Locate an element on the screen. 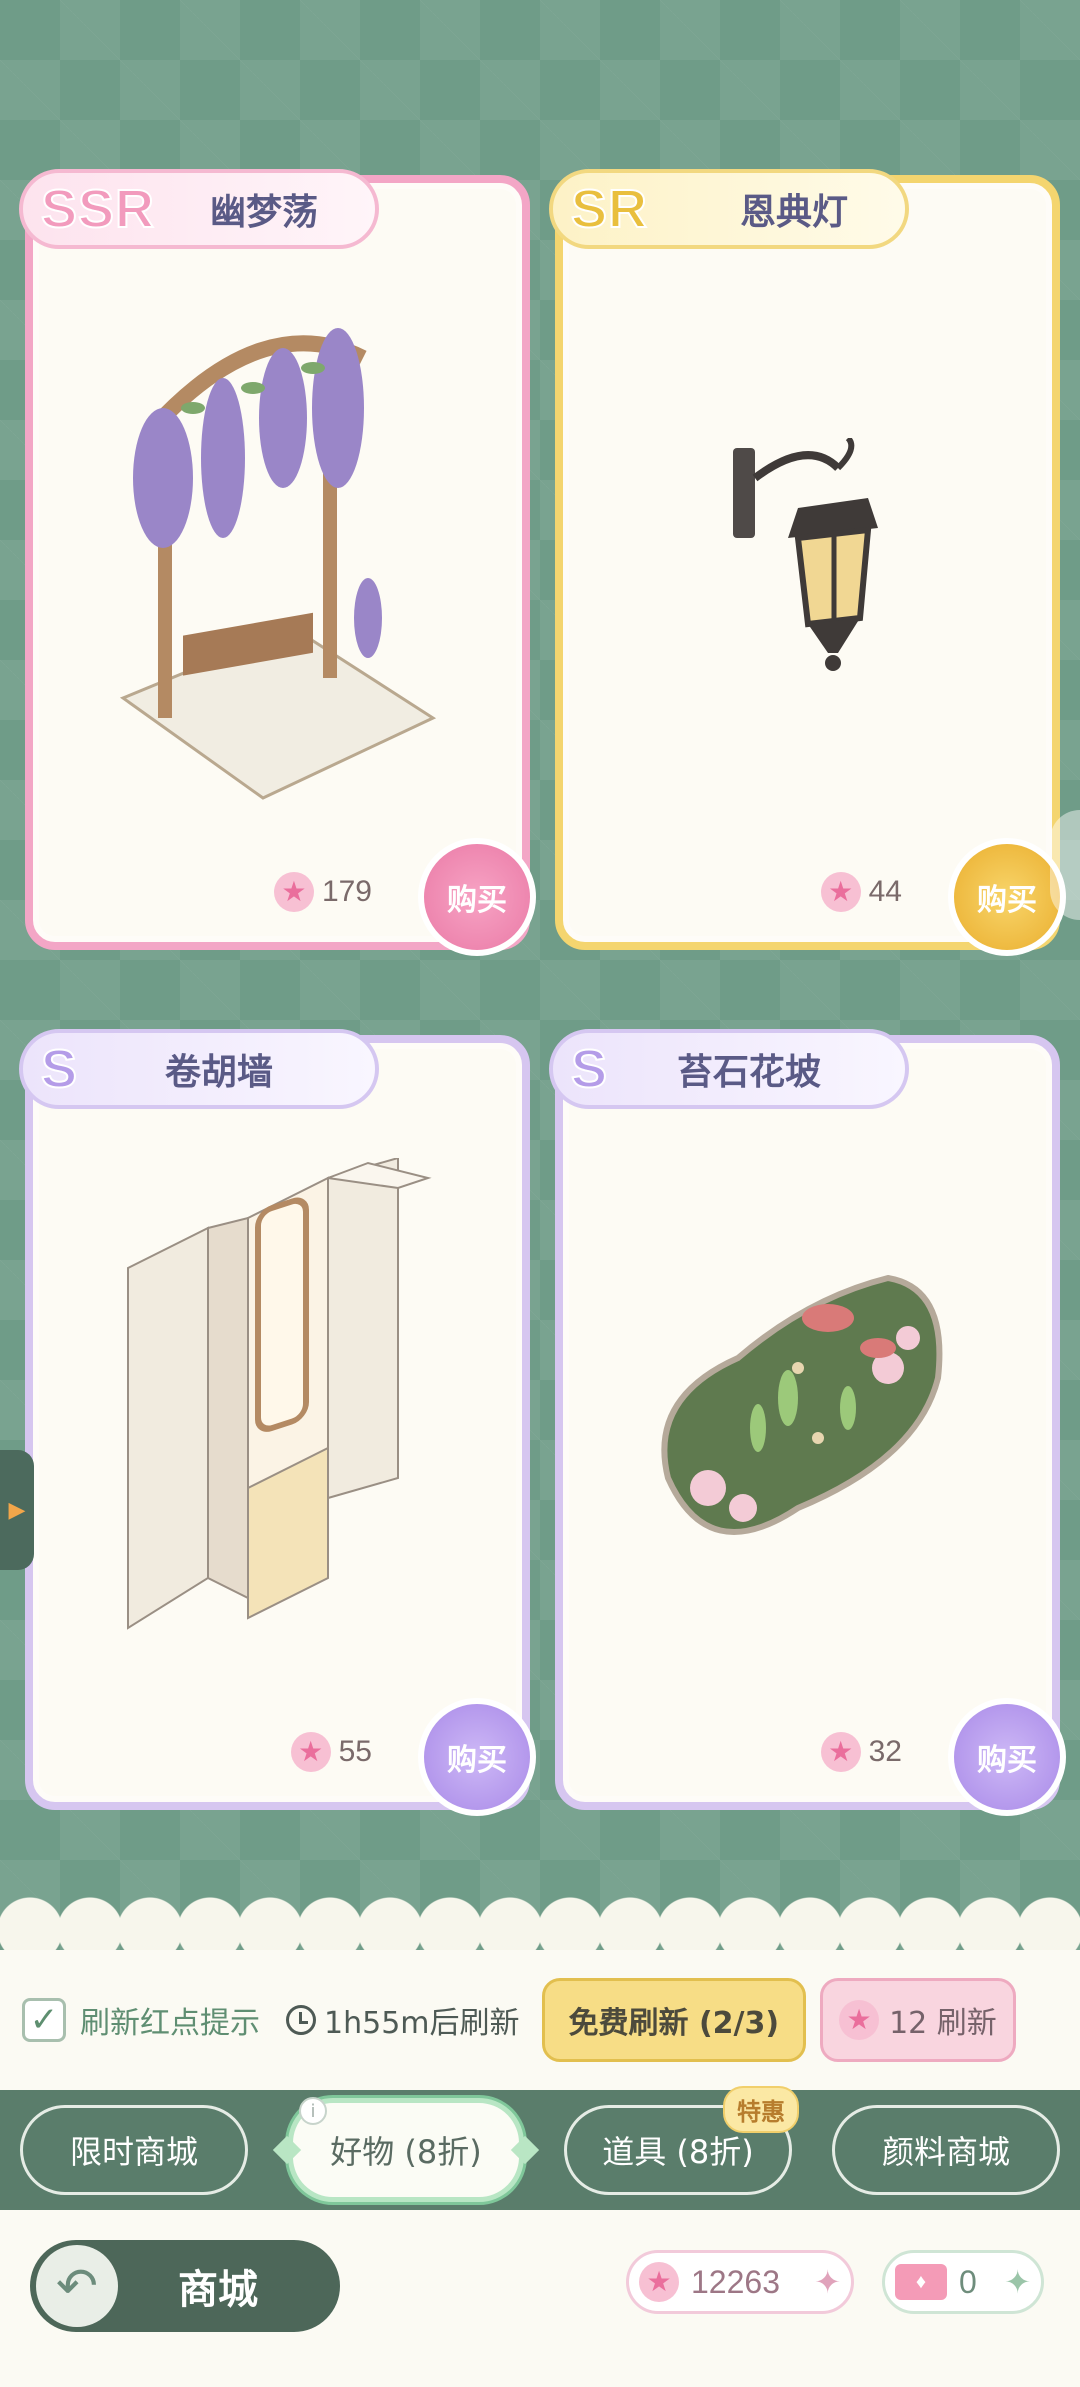 The image size is (1080, 2387). star-balance: ★ 12263 ✦ is located at coordinates (740, 2282).